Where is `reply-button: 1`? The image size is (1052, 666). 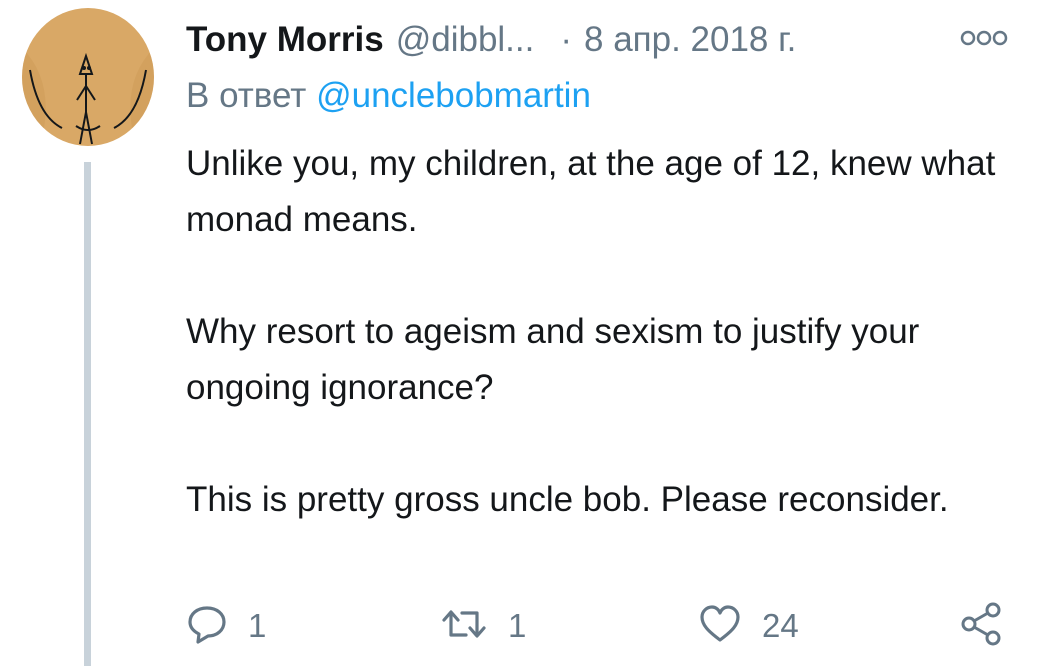 reply-button: 1 is located at coordinates (226, 626).